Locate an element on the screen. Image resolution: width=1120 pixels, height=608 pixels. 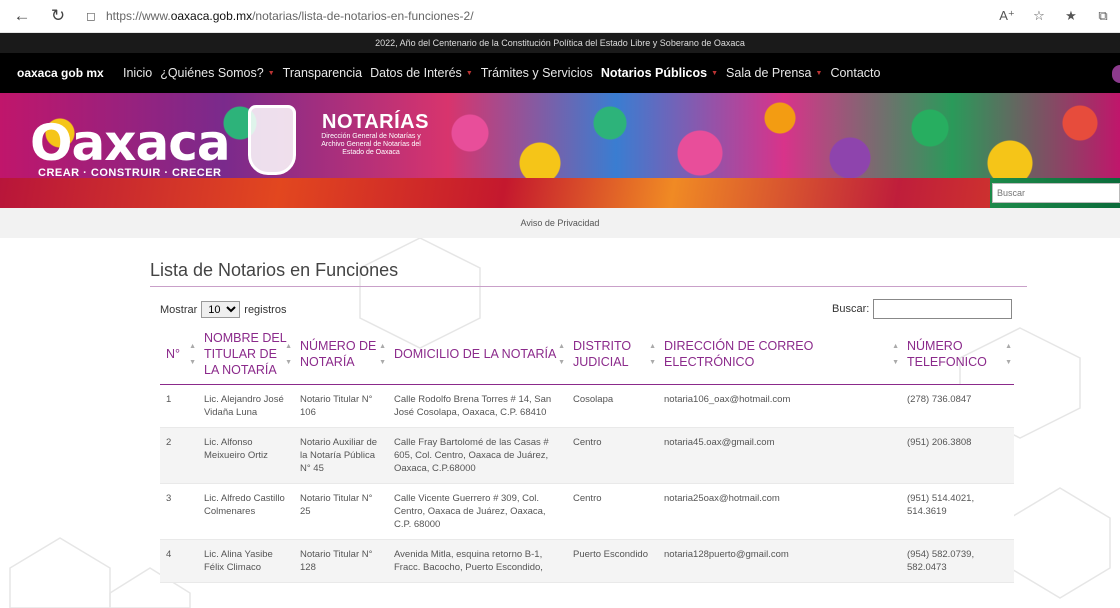
nav-item-quienes-somos: ¿Quiénes Somos? ▼ is located at coordinates (217, 73).